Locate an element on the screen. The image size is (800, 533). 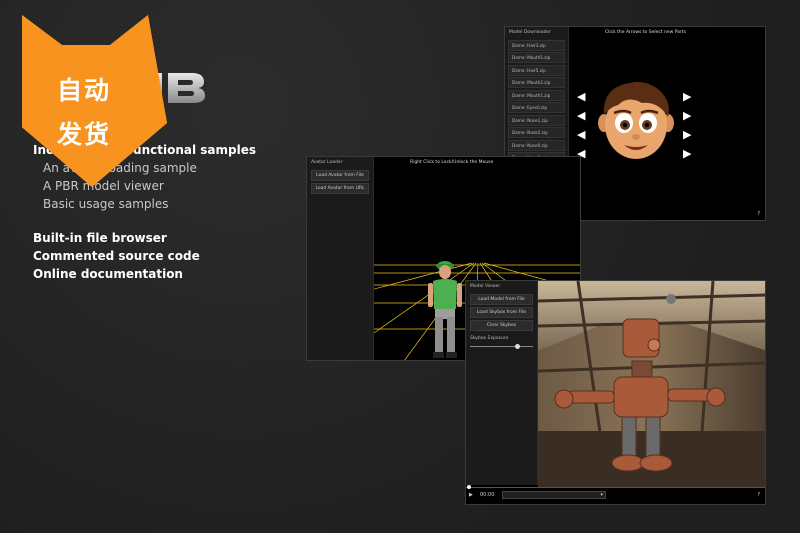
downloader-caption: Click the Arrows to Select new Parts is located at coordinates (645, 32).